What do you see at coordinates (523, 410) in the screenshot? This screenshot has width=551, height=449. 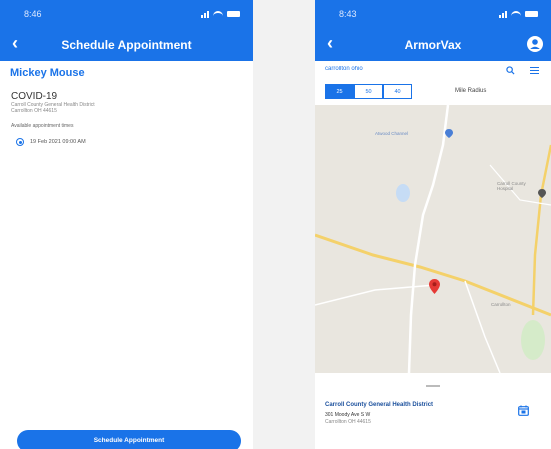 I see `calendar-icon` at bounding box center [523, 410].